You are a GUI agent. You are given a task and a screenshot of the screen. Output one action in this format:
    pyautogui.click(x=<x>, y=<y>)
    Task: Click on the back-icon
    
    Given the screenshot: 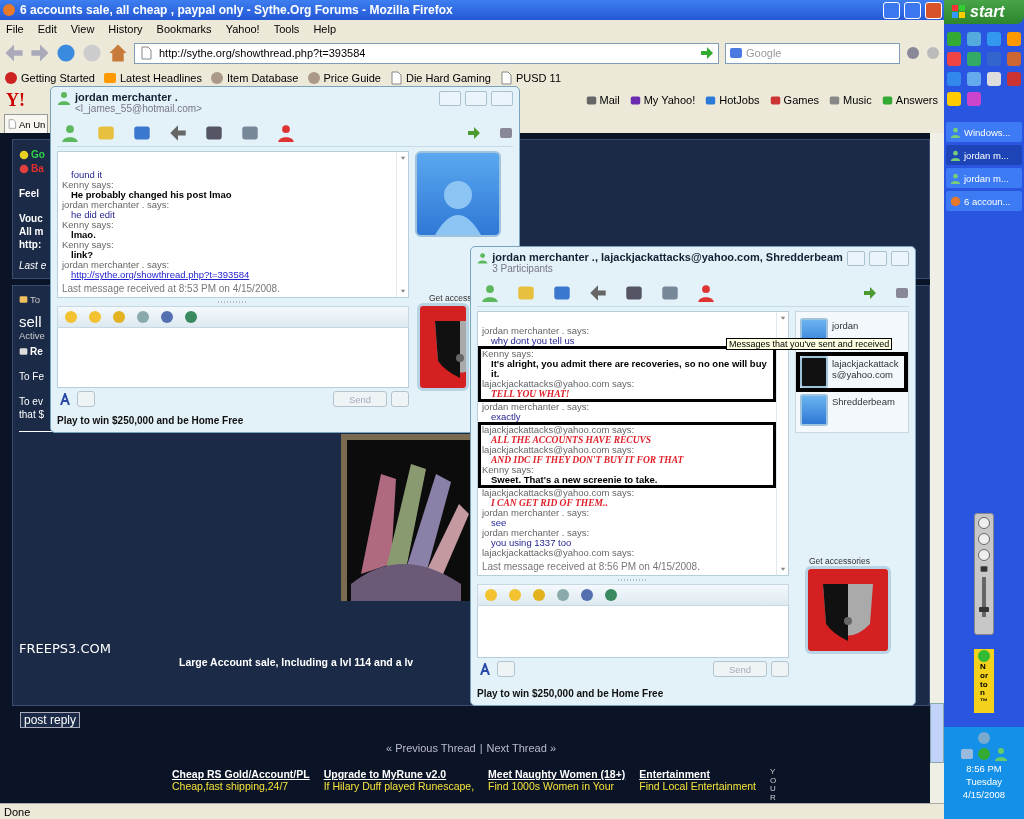 What is the action you would take?
    pyautogui.click(x=14, y=53)
    